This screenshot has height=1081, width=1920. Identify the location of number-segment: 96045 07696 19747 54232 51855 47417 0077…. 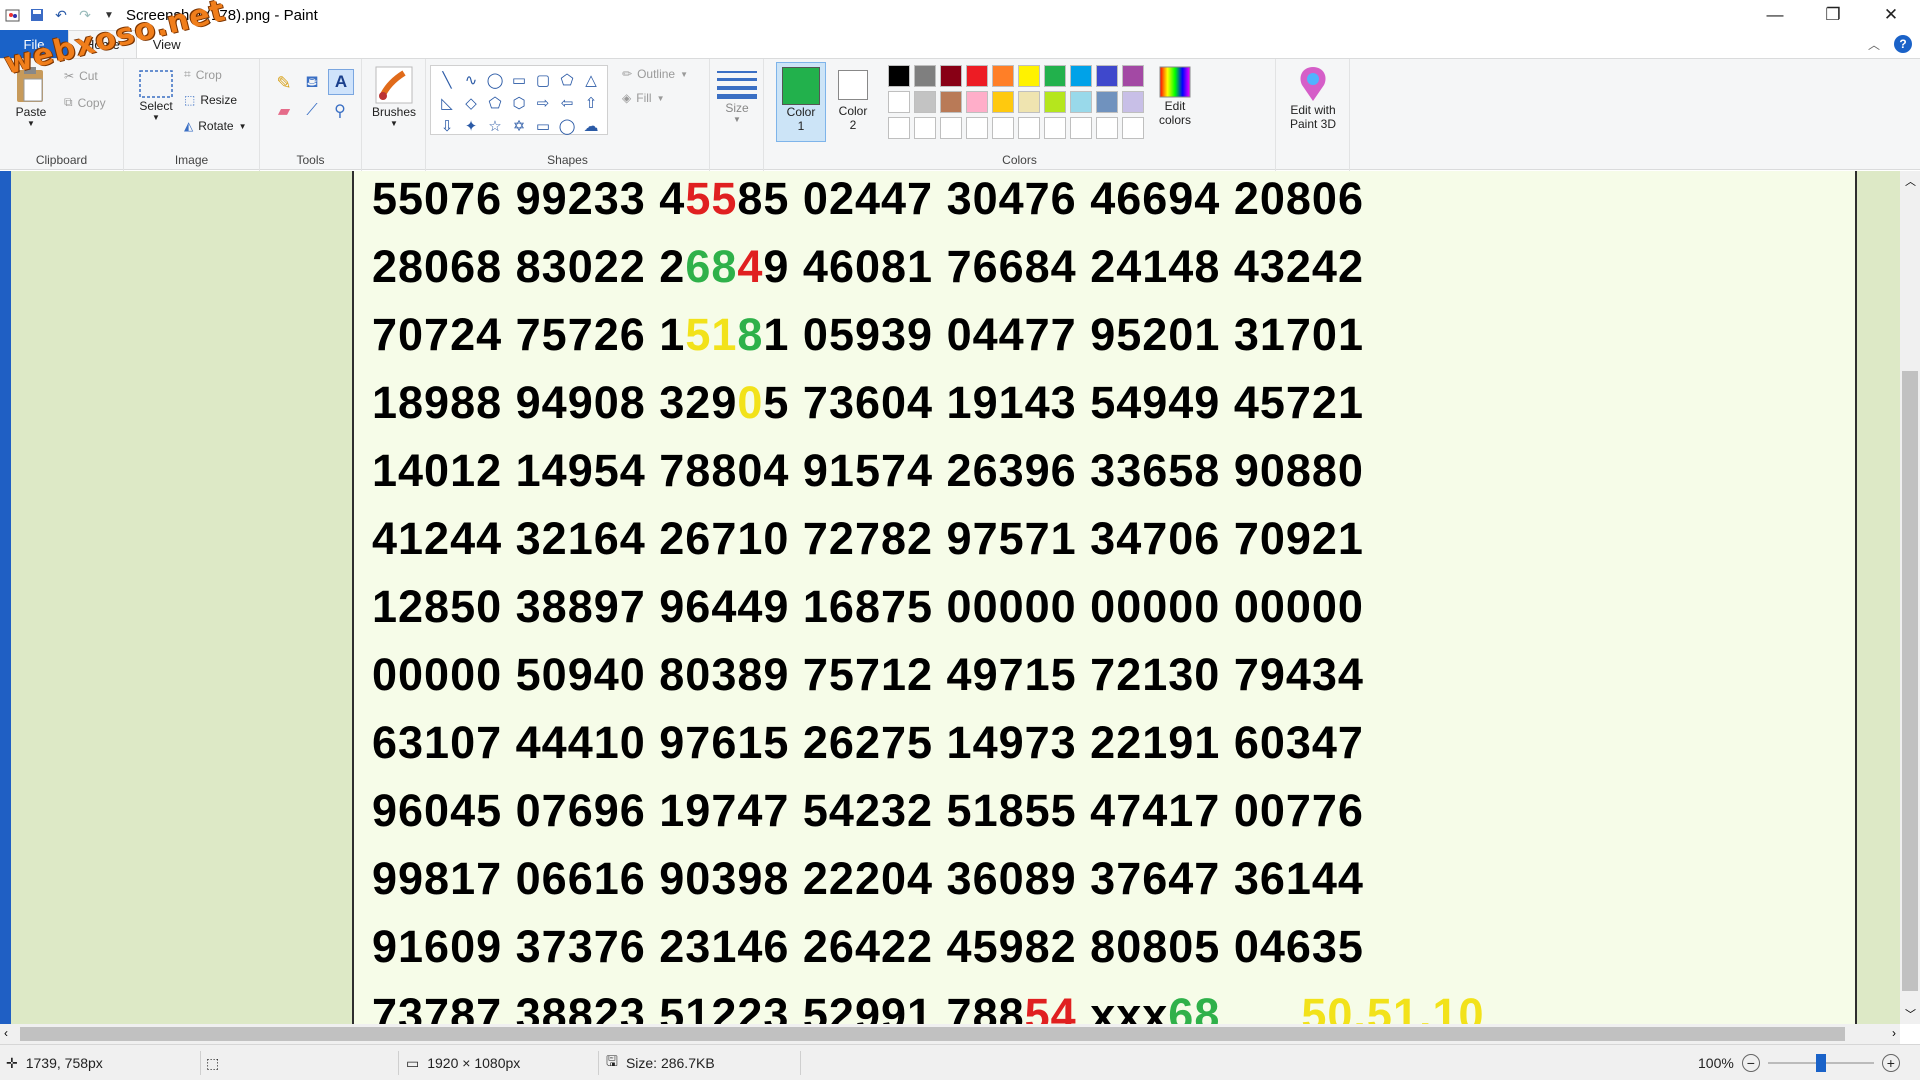
(868, 810).